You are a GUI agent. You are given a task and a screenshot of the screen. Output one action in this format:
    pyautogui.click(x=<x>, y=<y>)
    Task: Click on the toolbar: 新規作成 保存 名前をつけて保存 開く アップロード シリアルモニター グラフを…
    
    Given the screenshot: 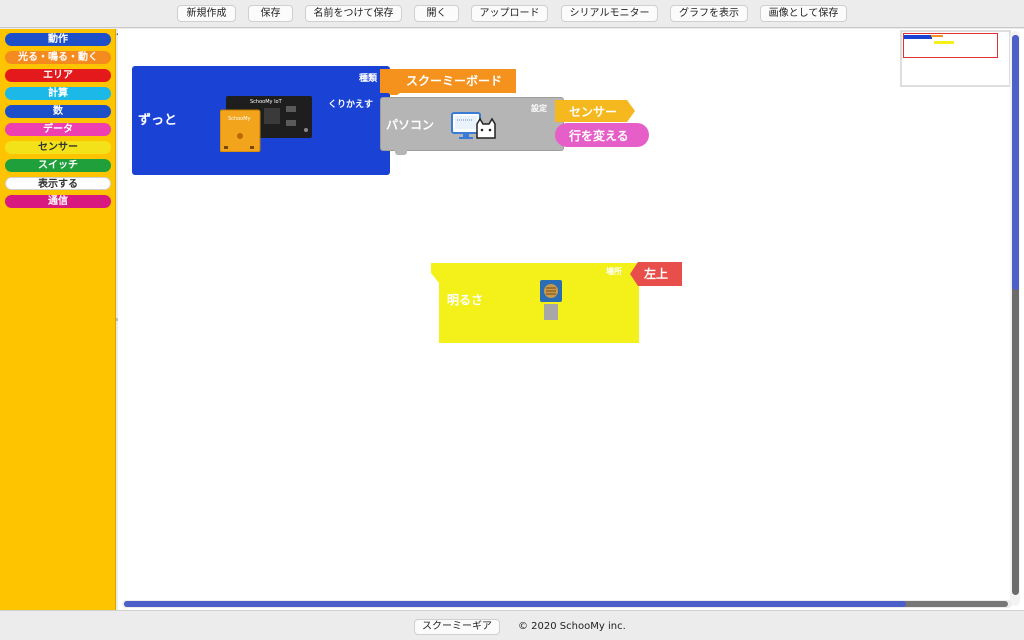 What is the action you would take?
    pyautogui.click(x=512, y=14)
    